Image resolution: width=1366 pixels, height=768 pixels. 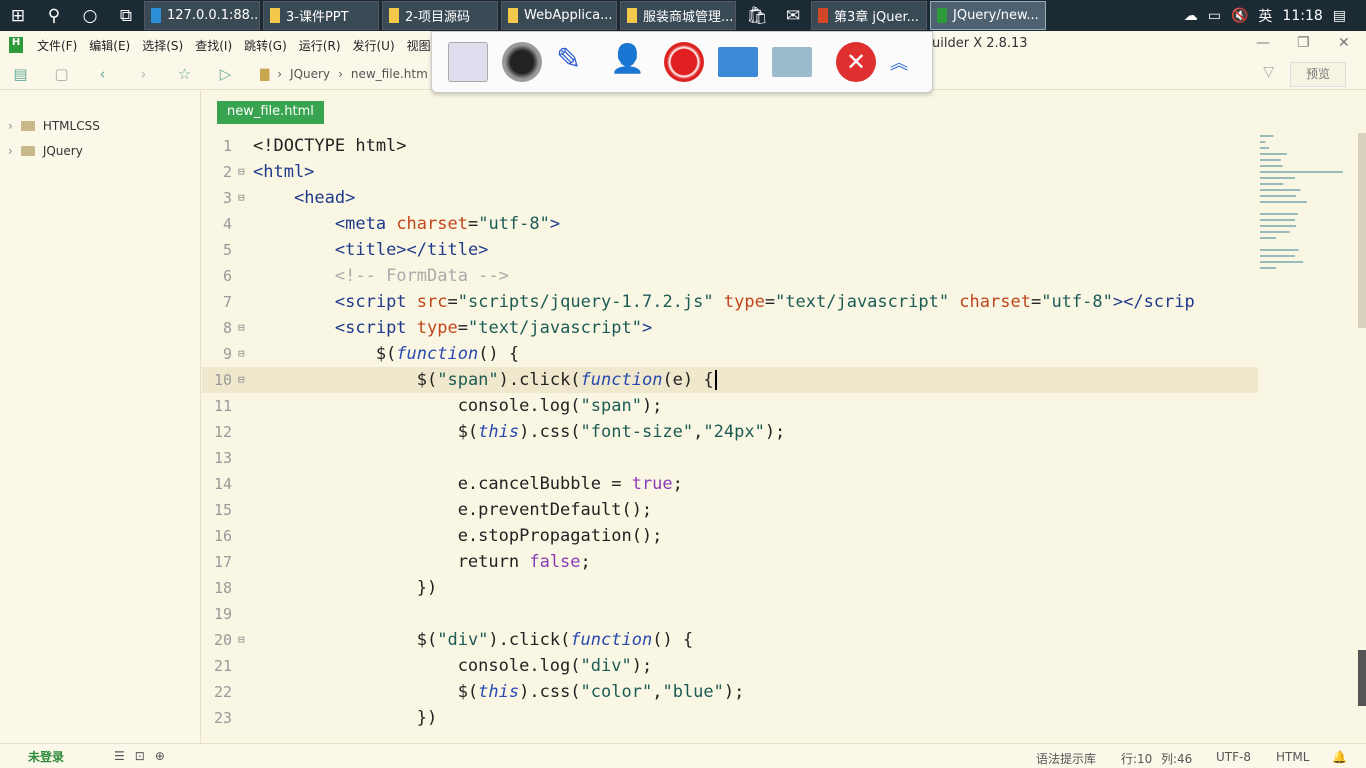 What do you see at coordinates (374, 45) in the screenshot?
I see `menu-item: 发行(U)` at bounding box center [374, 45].